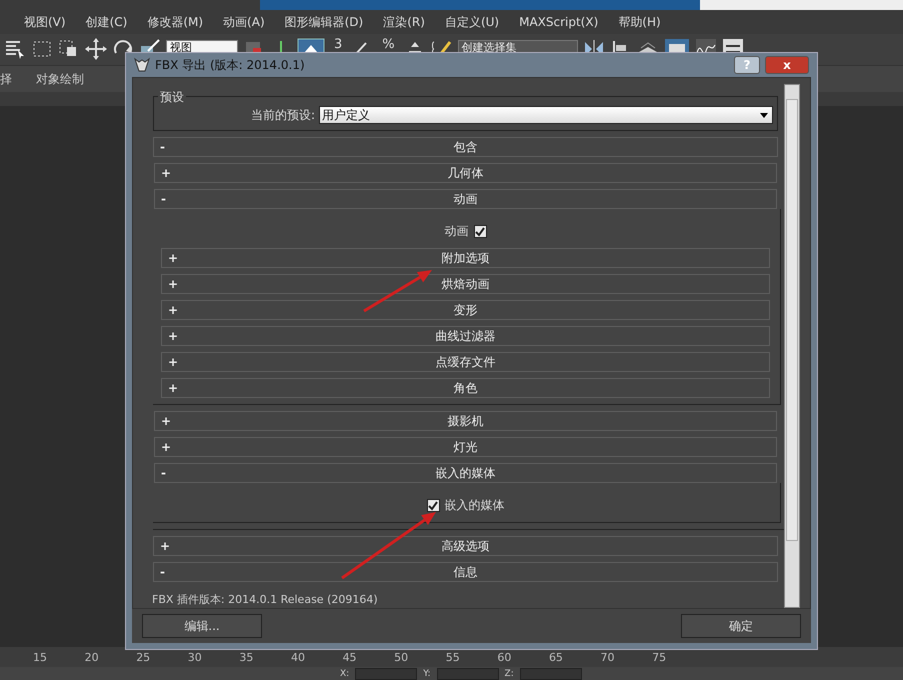  I want to click on menu-item: 创建(C), so click(107, 22).